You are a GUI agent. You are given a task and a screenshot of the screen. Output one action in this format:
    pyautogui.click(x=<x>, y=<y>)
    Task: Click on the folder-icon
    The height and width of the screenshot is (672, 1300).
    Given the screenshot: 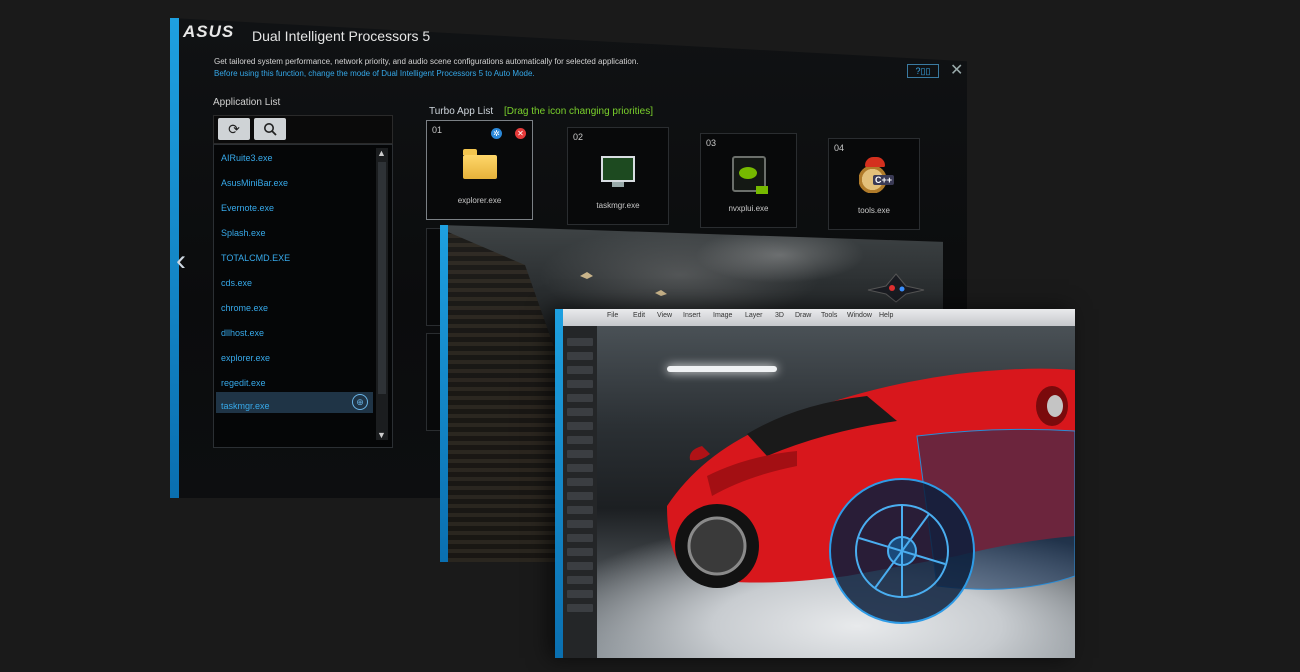 What is the action you would take?
    pyautogui.click(x=479, y=164)
    